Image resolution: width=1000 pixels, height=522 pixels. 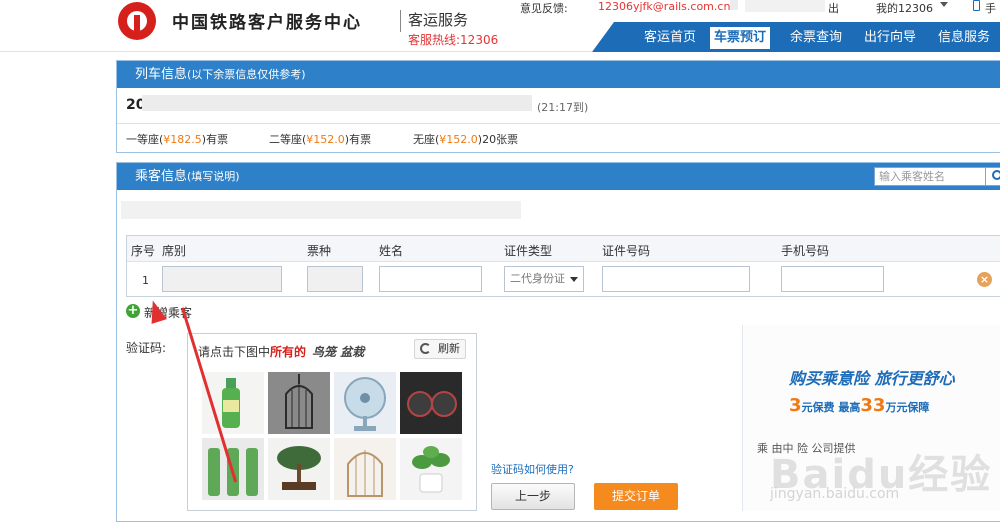 What do you see at coordinates (234, 352) in the screenshot?
I see `captcha-prompt-text: 请点击下图中` at bounding box center [234, 352].